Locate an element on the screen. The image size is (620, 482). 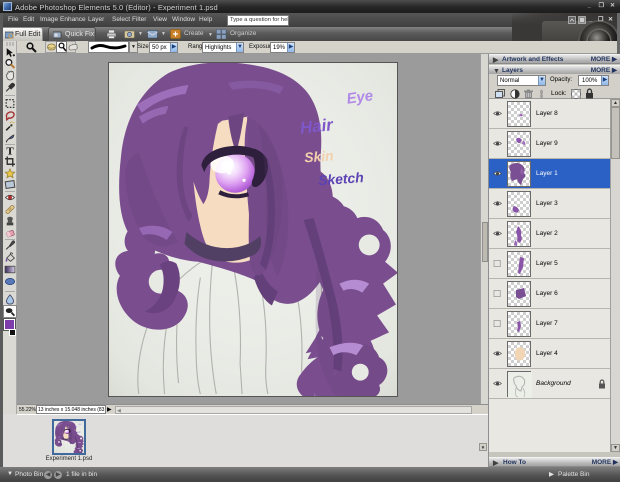
svg-text: T is located at coordinates (10, 150).